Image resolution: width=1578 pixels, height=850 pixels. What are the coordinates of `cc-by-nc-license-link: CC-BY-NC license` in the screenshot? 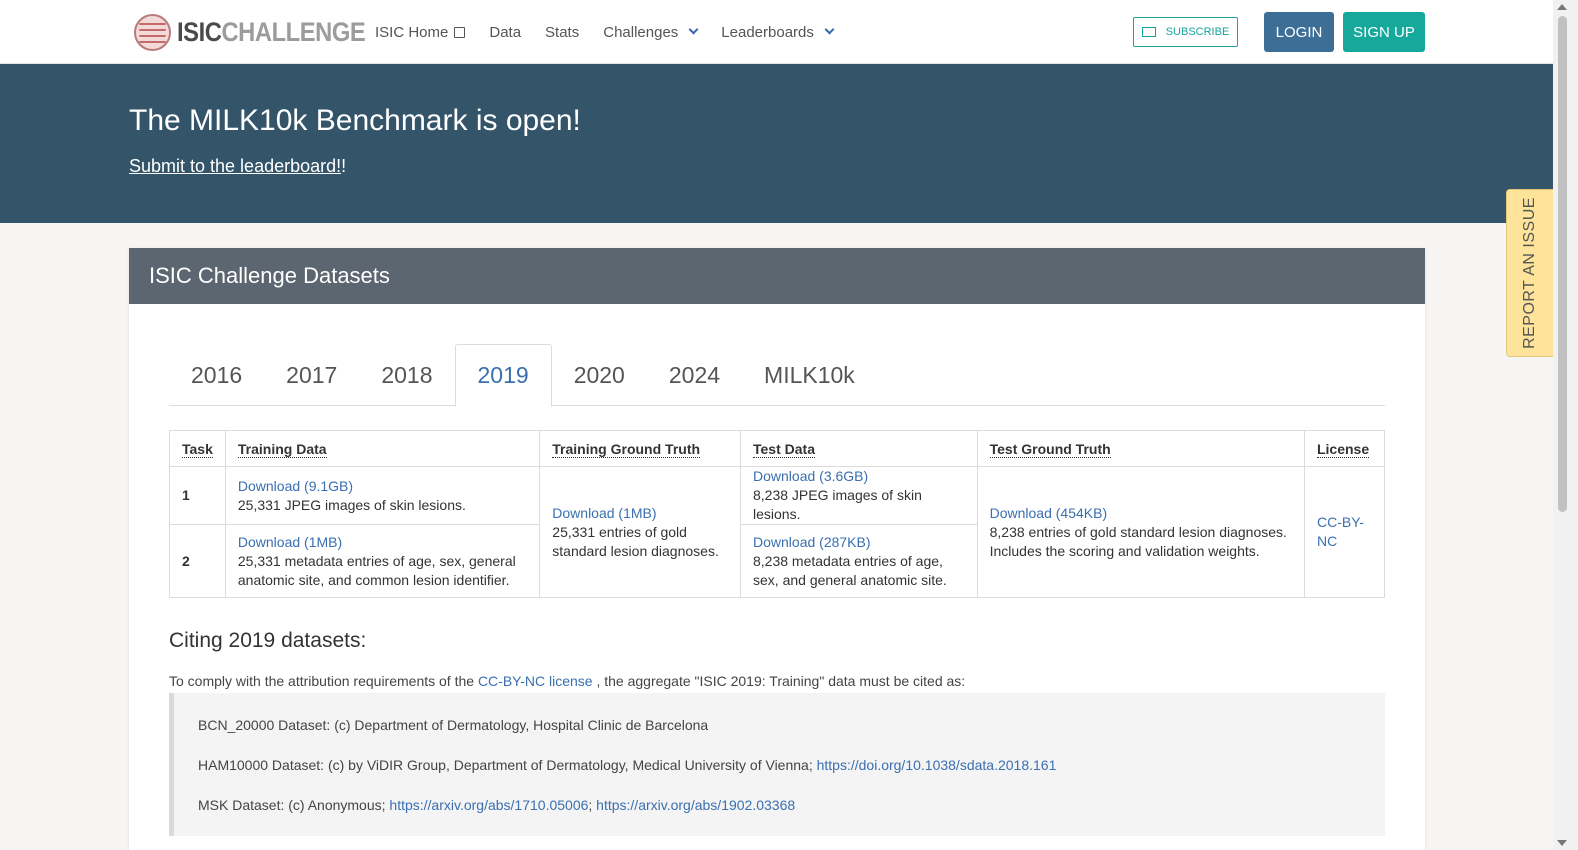 It's located at (535, 681).